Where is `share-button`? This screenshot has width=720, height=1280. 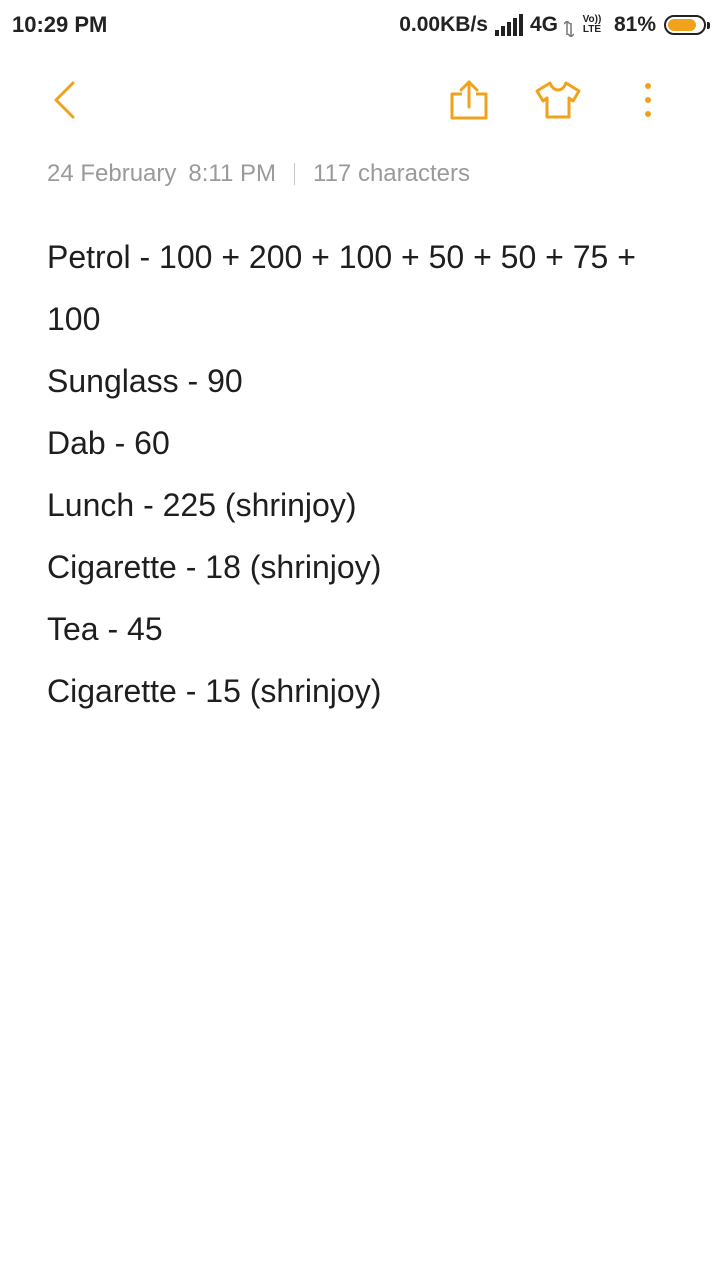
share-button is located at coordinates (469, 102).